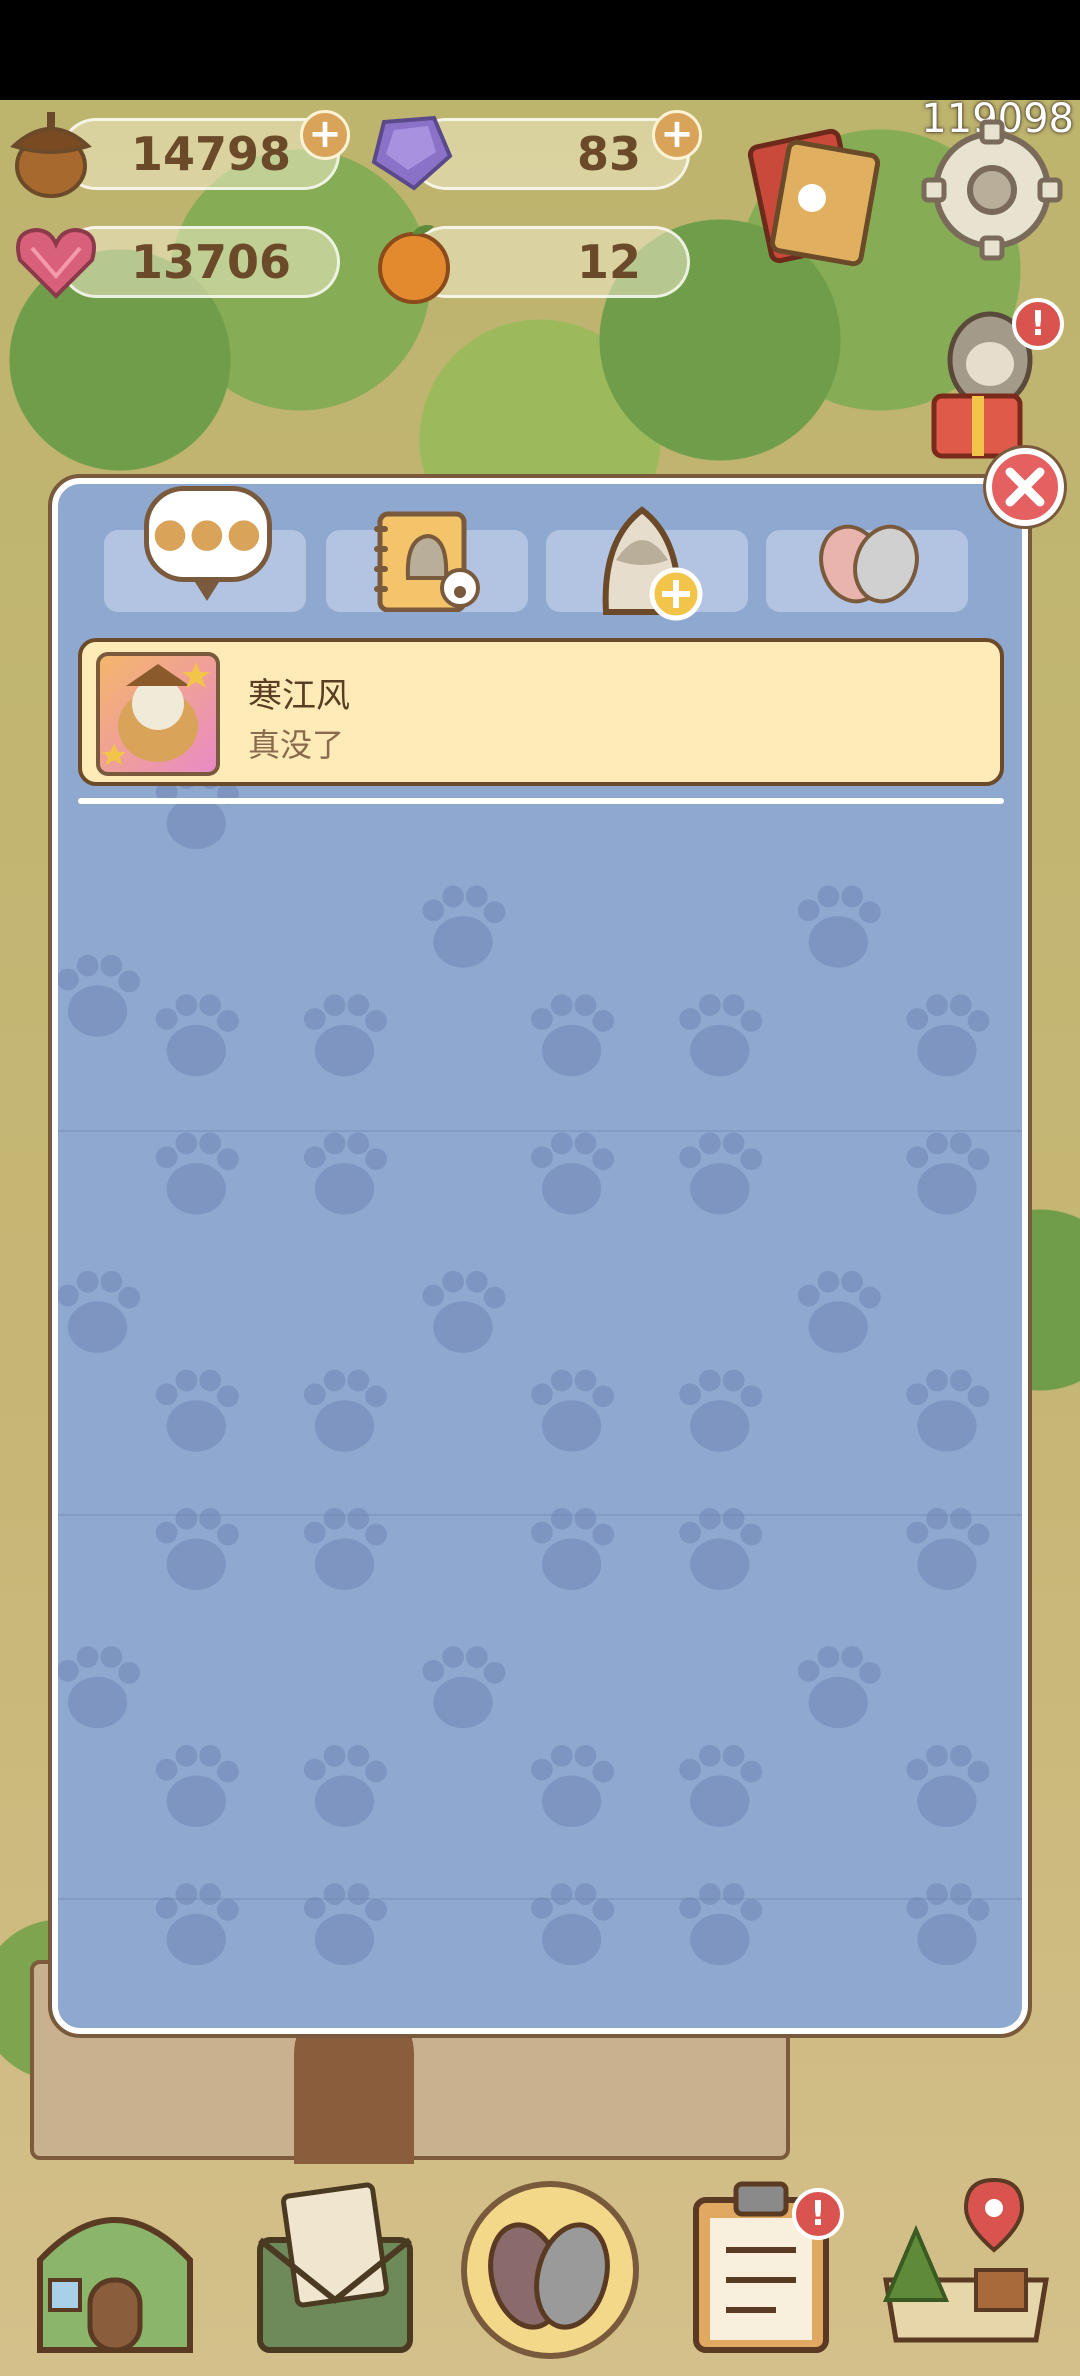 The width and height of the screenshot is (1080, 2376). Describe the element at coordinates (1038, 324) in the screenshot. I see `sloth-alert-badge: !` at that location.